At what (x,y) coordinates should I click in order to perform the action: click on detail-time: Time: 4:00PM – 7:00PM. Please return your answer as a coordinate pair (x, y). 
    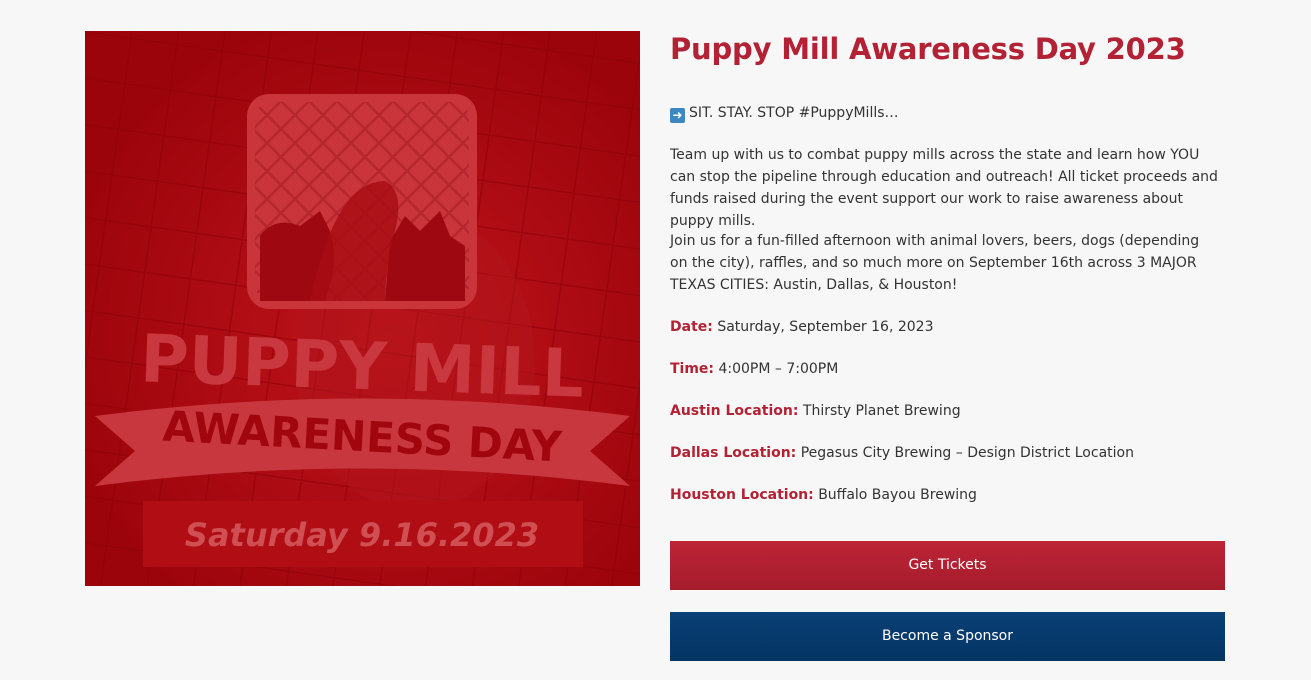
    Looking at the image, I should click on (754, 369).